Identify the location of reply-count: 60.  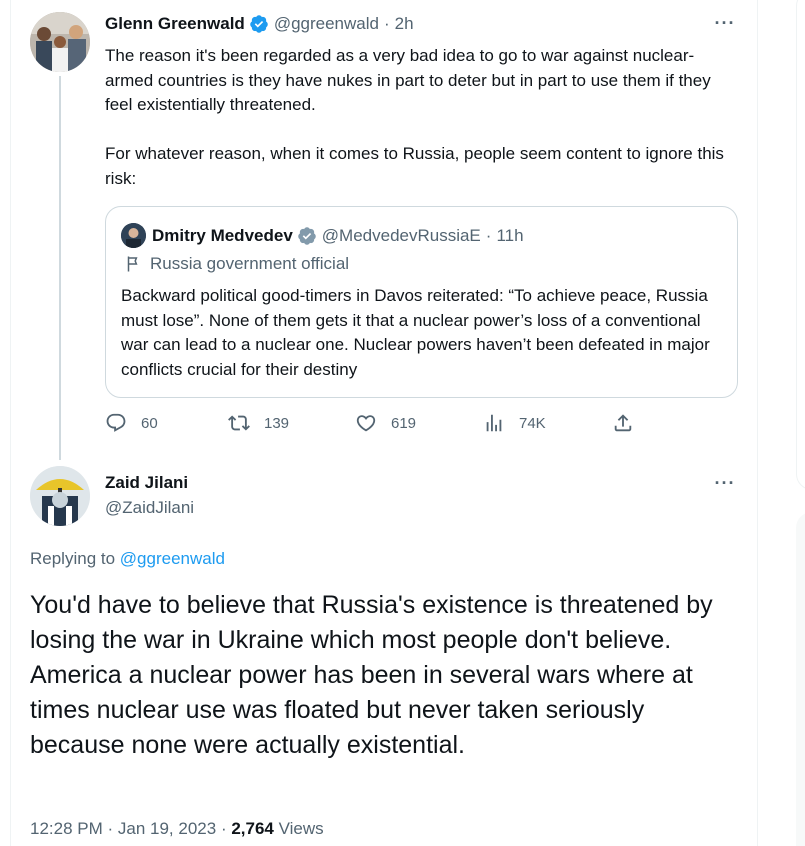
(149, 423).